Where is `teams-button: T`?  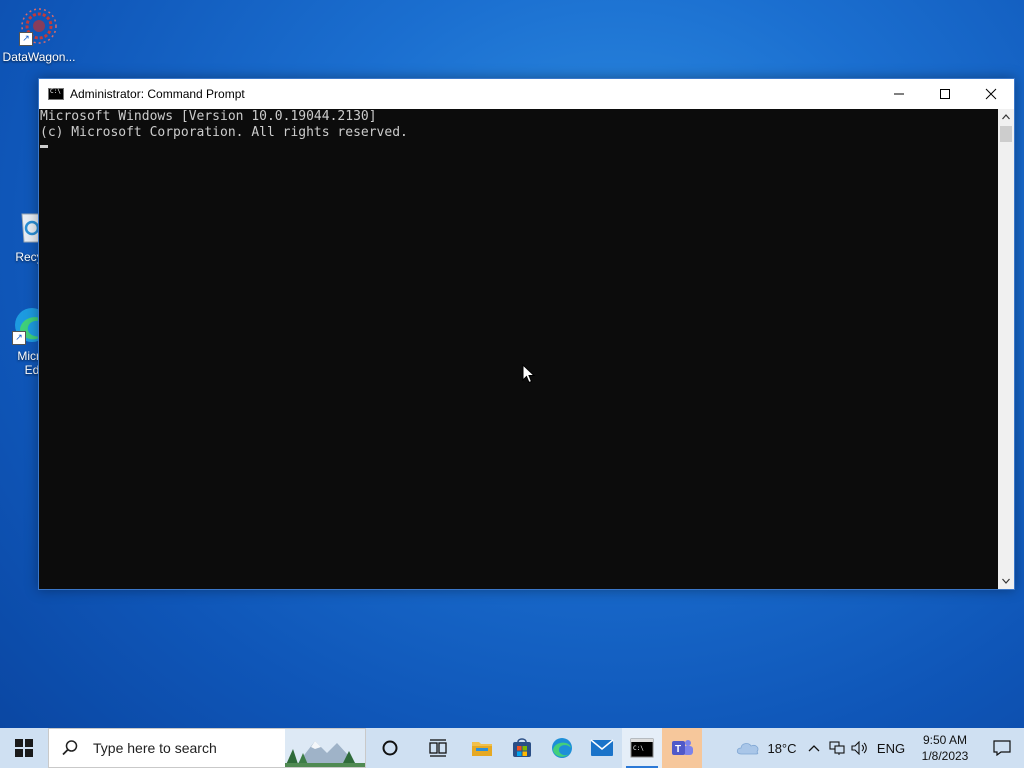 teams-button: T is located at coordinates (682, 748).